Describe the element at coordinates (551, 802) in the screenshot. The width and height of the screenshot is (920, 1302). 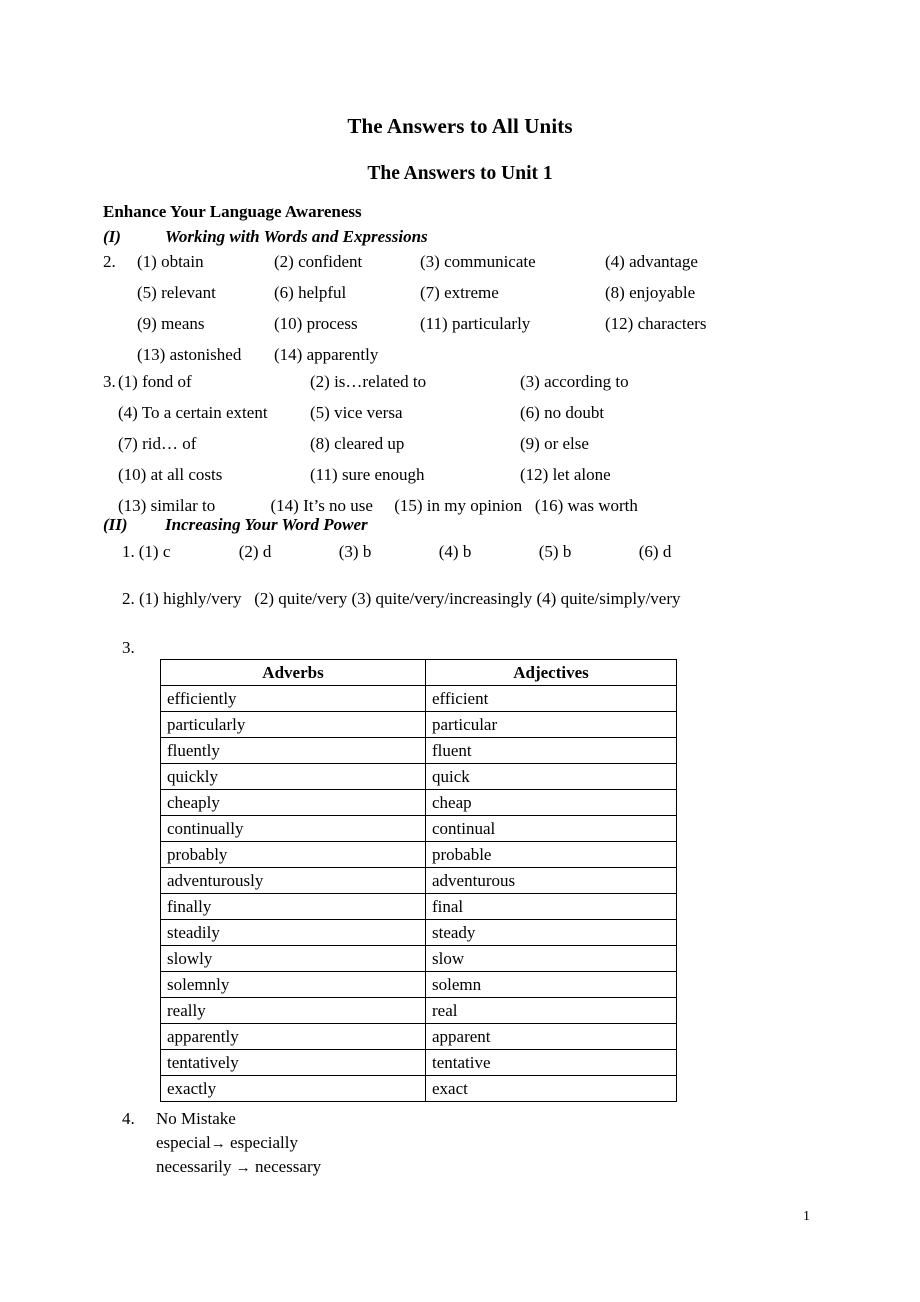
I see `adjective-cell: cheap` at that location.